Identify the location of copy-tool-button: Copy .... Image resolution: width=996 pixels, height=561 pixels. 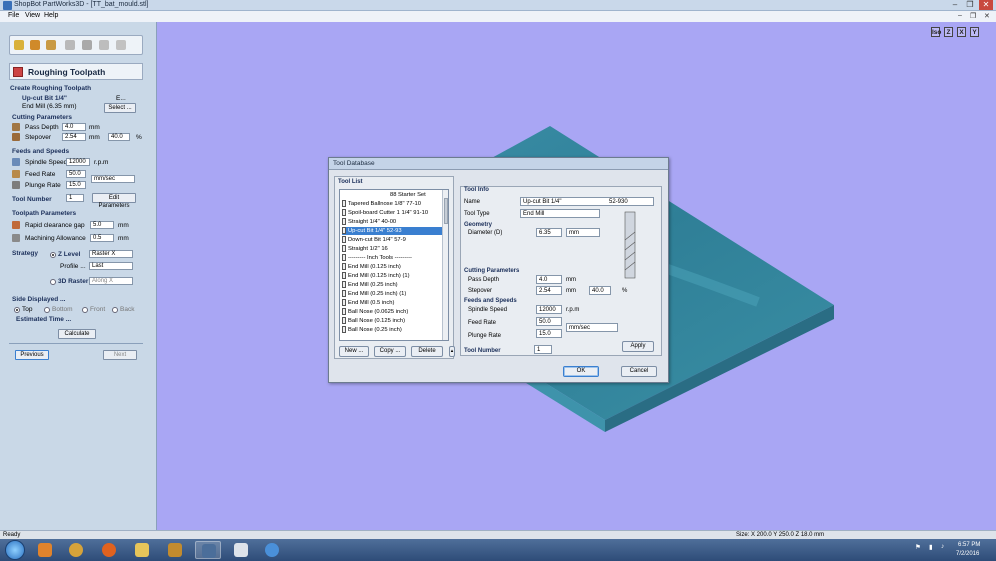
(390, 351).